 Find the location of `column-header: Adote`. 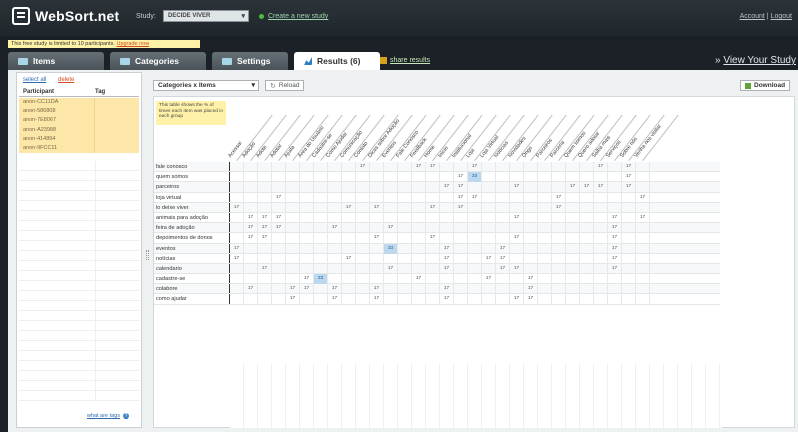

column-header: Adote is located at coordinates (278, 129).